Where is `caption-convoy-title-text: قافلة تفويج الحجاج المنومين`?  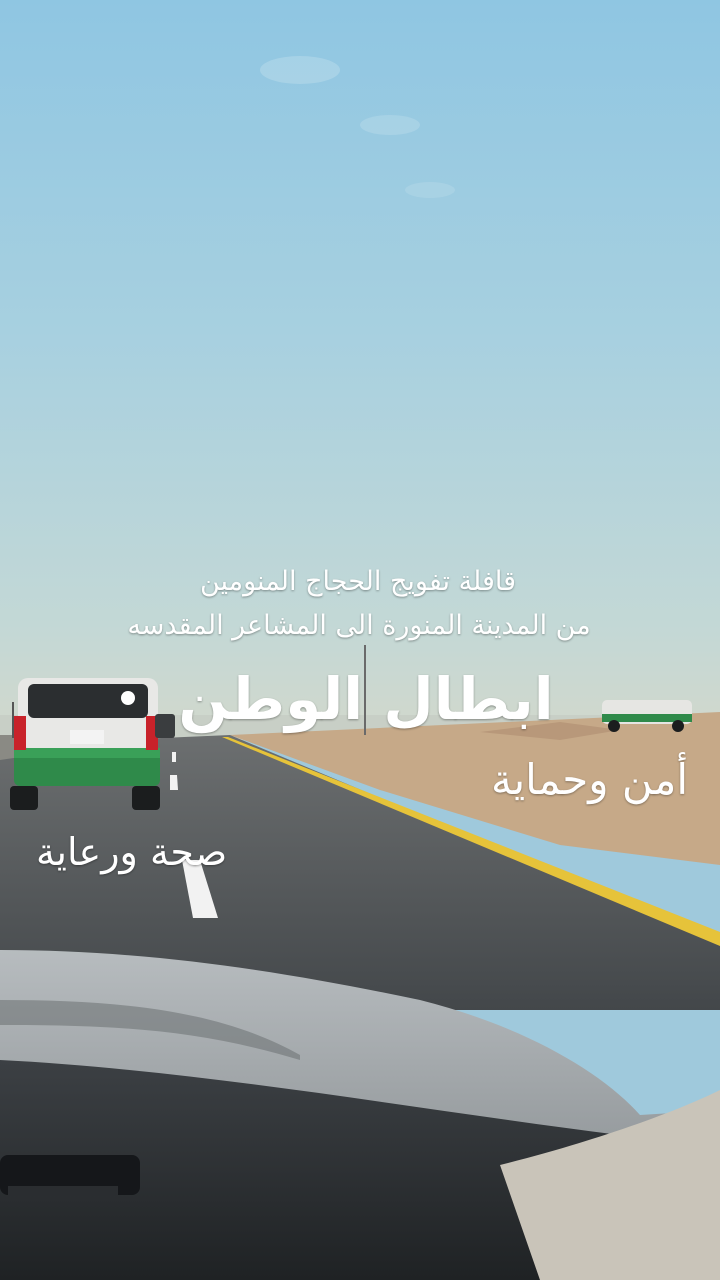 caption-convoy-title-text: قافلة تفويج الحجاج المنومين is located at coordinates (358, 581).